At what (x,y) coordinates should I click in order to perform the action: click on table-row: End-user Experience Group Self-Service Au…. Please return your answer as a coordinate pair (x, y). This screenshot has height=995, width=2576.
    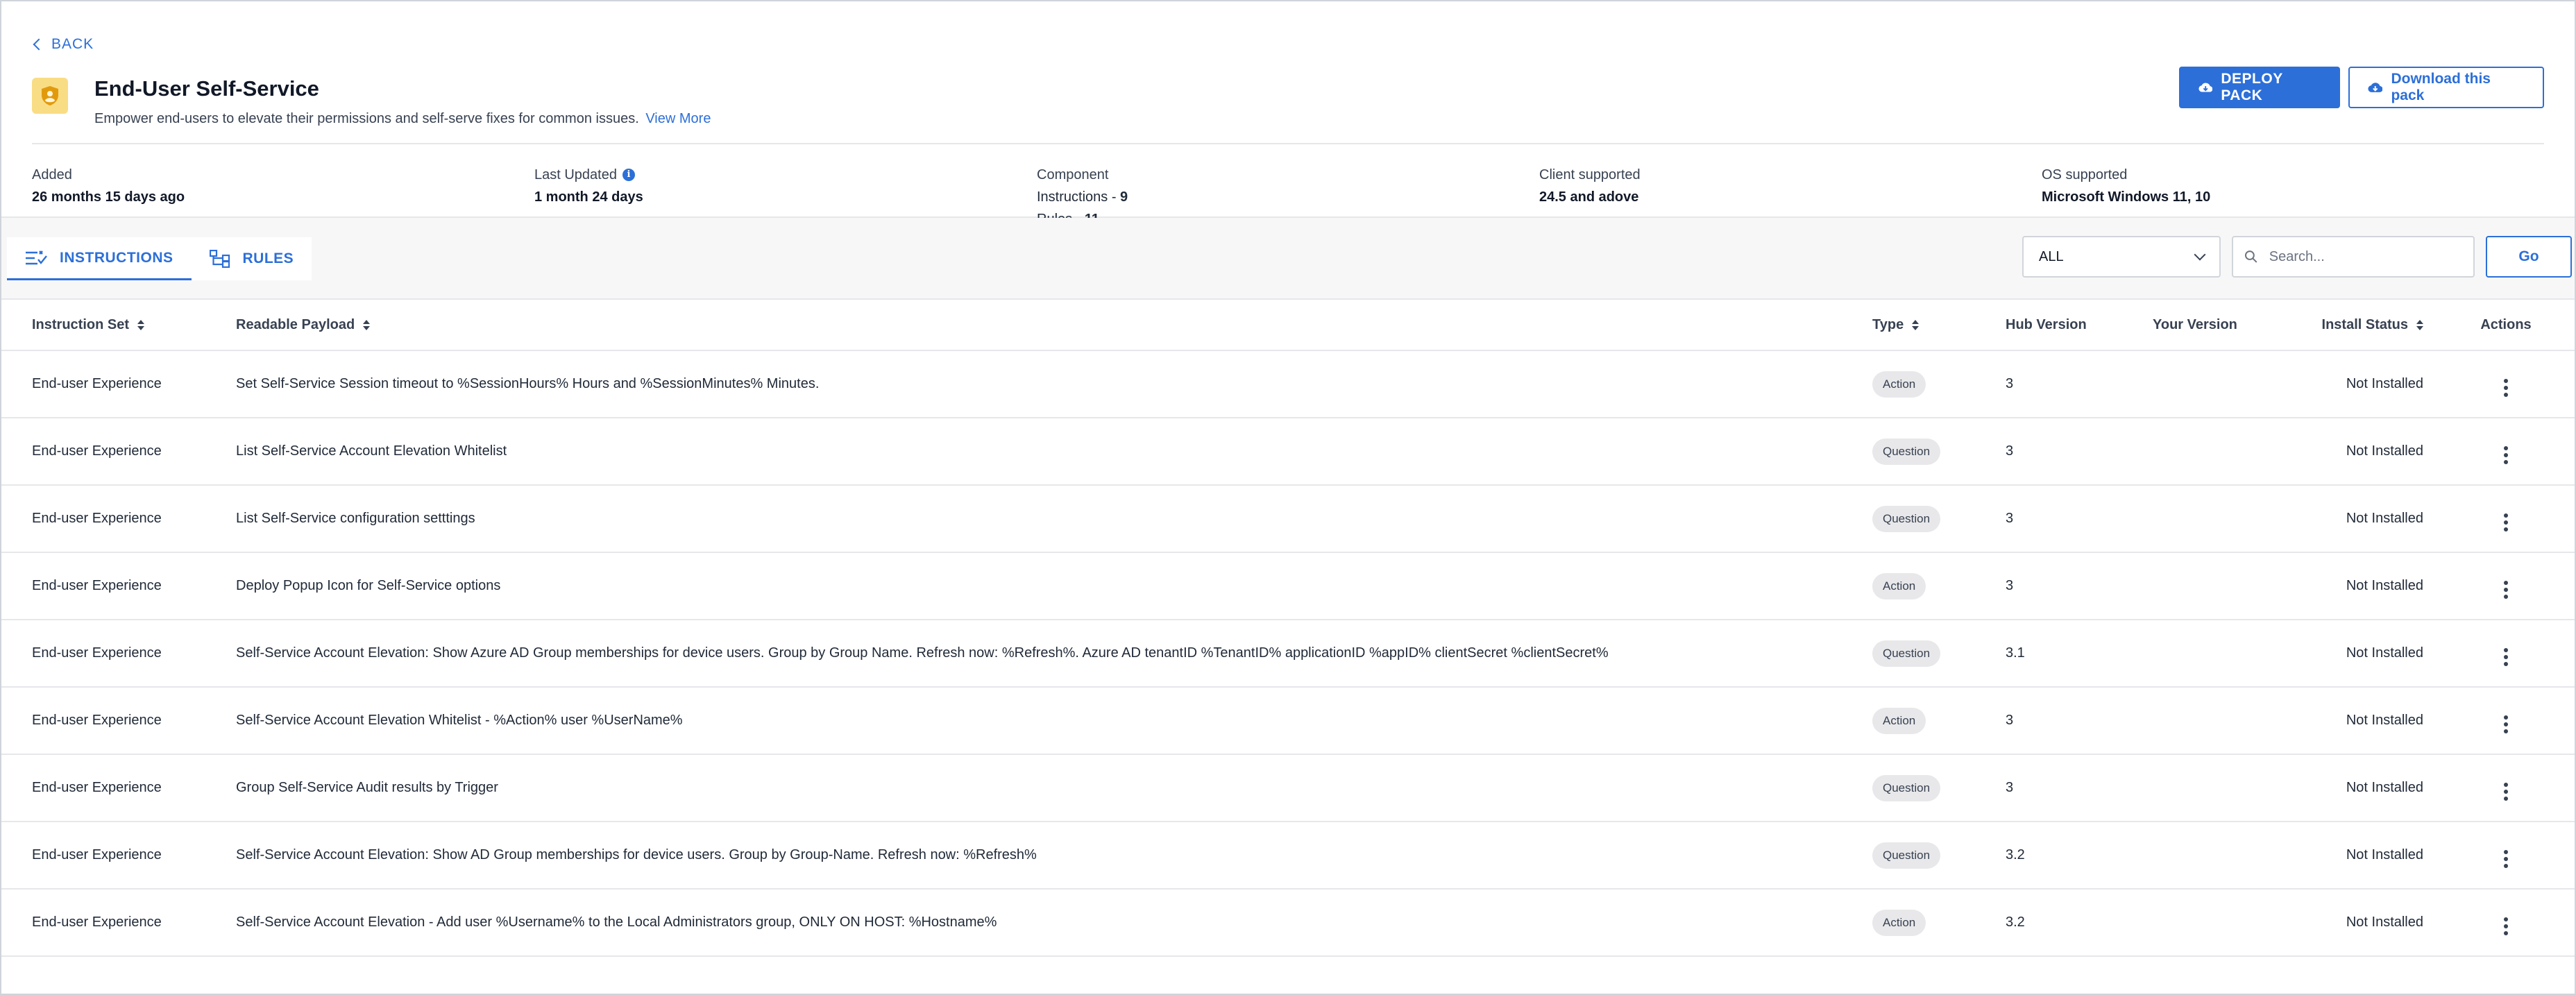
    Looking at the image, I should click on (1288, 788).